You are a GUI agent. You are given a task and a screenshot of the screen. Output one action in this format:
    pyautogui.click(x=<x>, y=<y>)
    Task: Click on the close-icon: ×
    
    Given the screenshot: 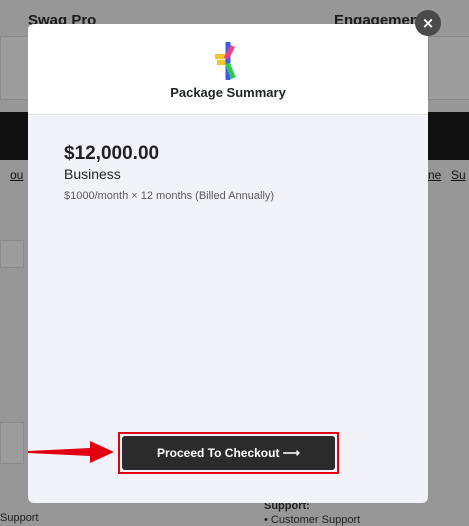 What is the action you would take?
    pyautogui.click(x=428, y=23)
    